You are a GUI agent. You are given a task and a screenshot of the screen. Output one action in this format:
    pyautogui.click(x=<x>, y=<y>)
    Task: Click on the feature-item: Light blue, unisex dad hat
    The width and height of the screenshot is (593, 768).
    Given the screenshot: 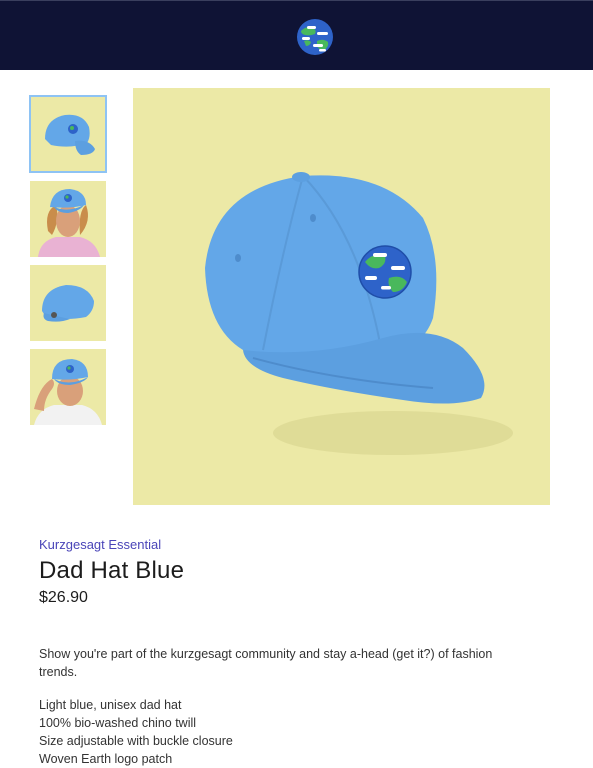 What is the action you would take?
    pyautogui.click(x=110, y=705)
    